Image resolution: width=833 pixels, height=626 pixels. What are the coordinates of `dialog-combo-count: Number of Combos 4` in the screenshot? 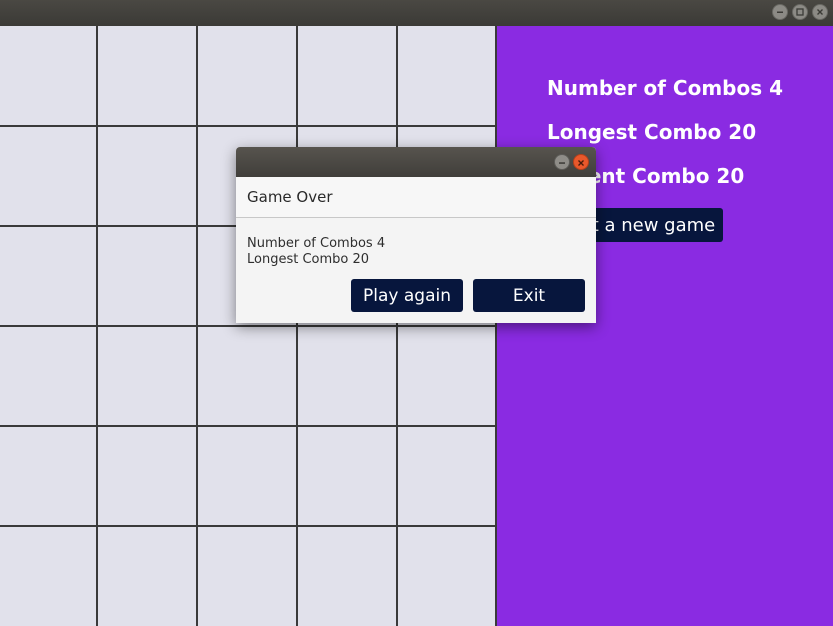 It's located at (316, 243).